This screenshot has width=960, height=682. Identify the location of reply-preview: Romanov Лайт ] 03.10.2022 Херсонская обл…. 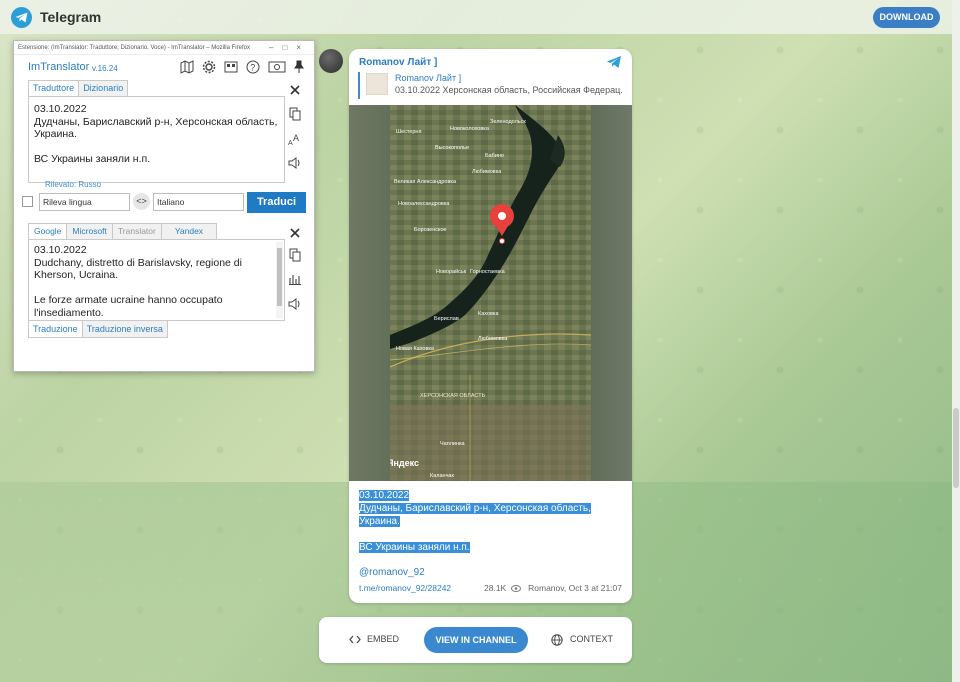
(490, 85).